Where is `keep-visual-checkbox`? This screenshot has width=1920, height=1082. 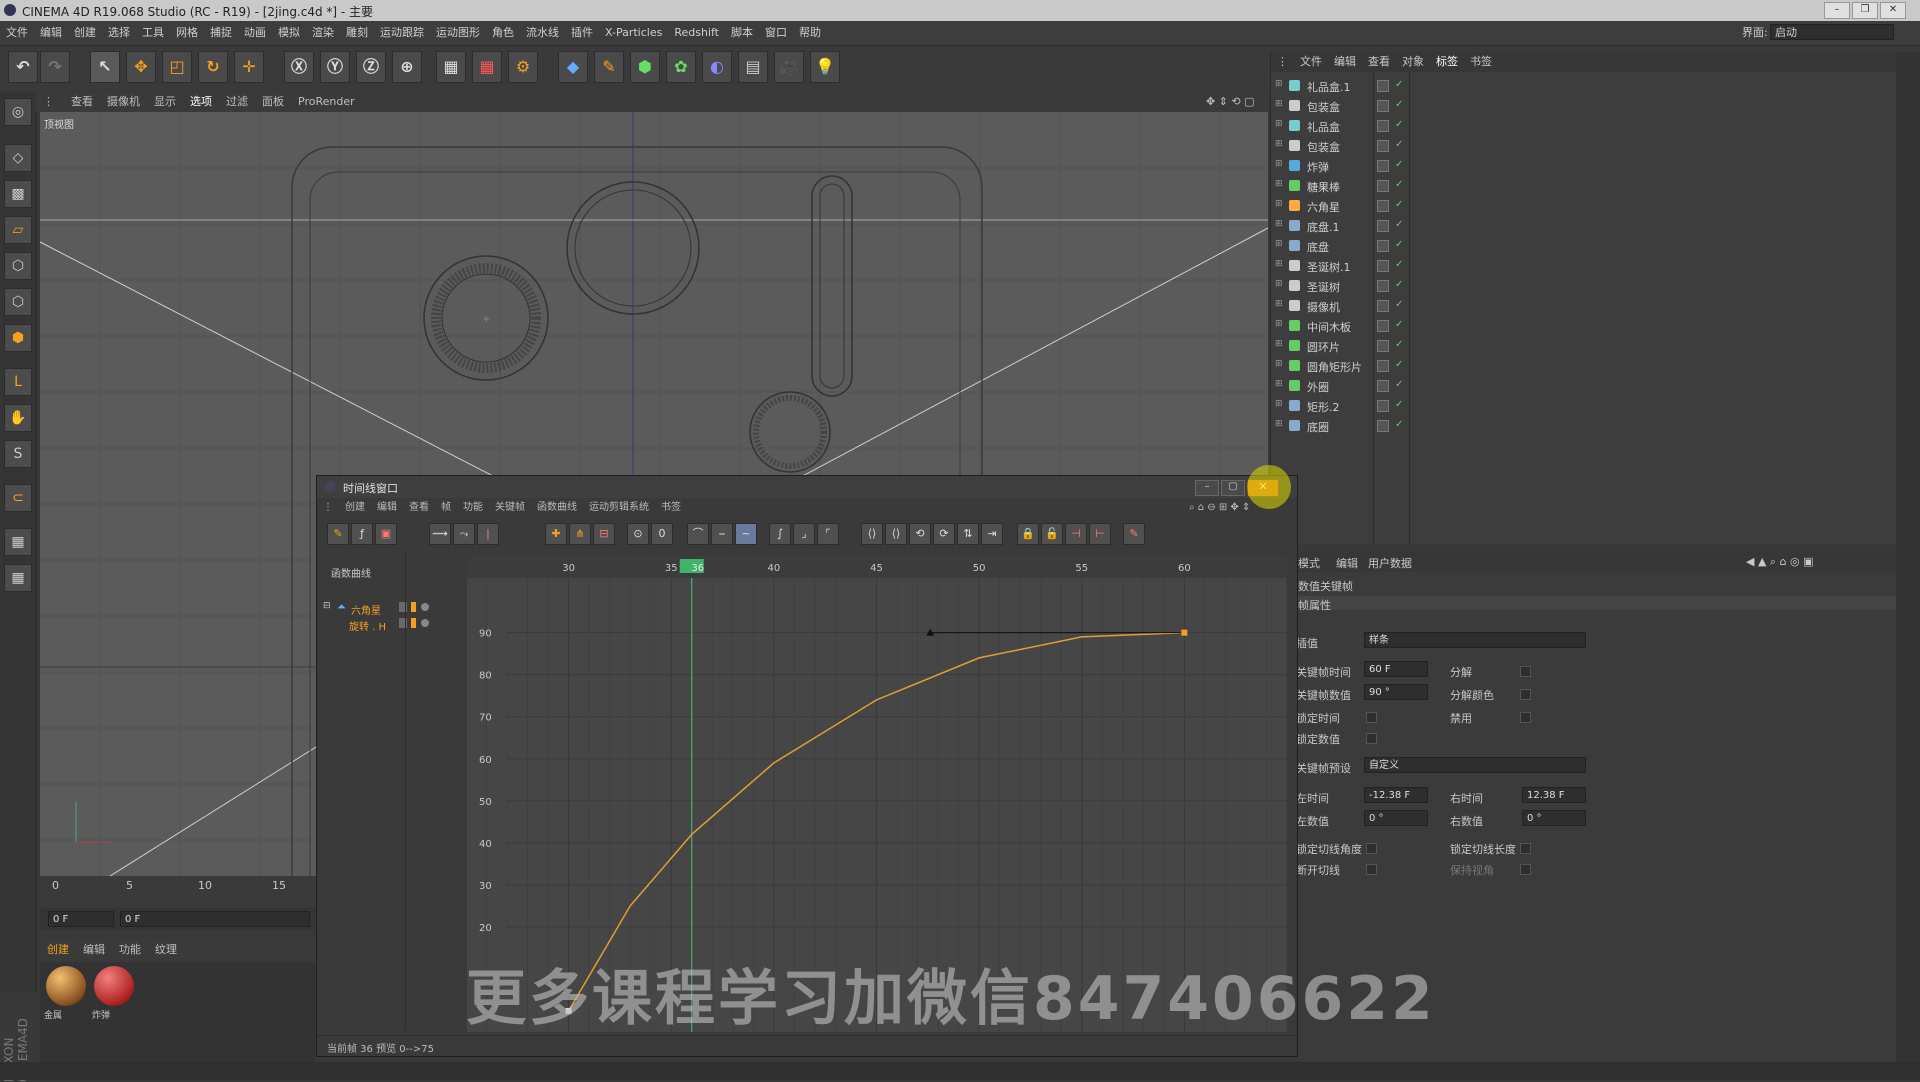
keep-visual-checkbox is located at coordinates (1525, 869).